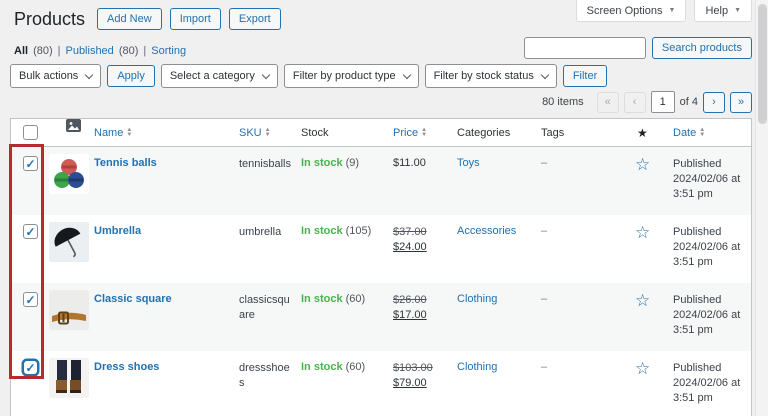 The image size is (768, 416). What do you see at coordinates (662, 102) in the screenshot?
I see `current-page-input: 1` at bounding box center [662, 102].